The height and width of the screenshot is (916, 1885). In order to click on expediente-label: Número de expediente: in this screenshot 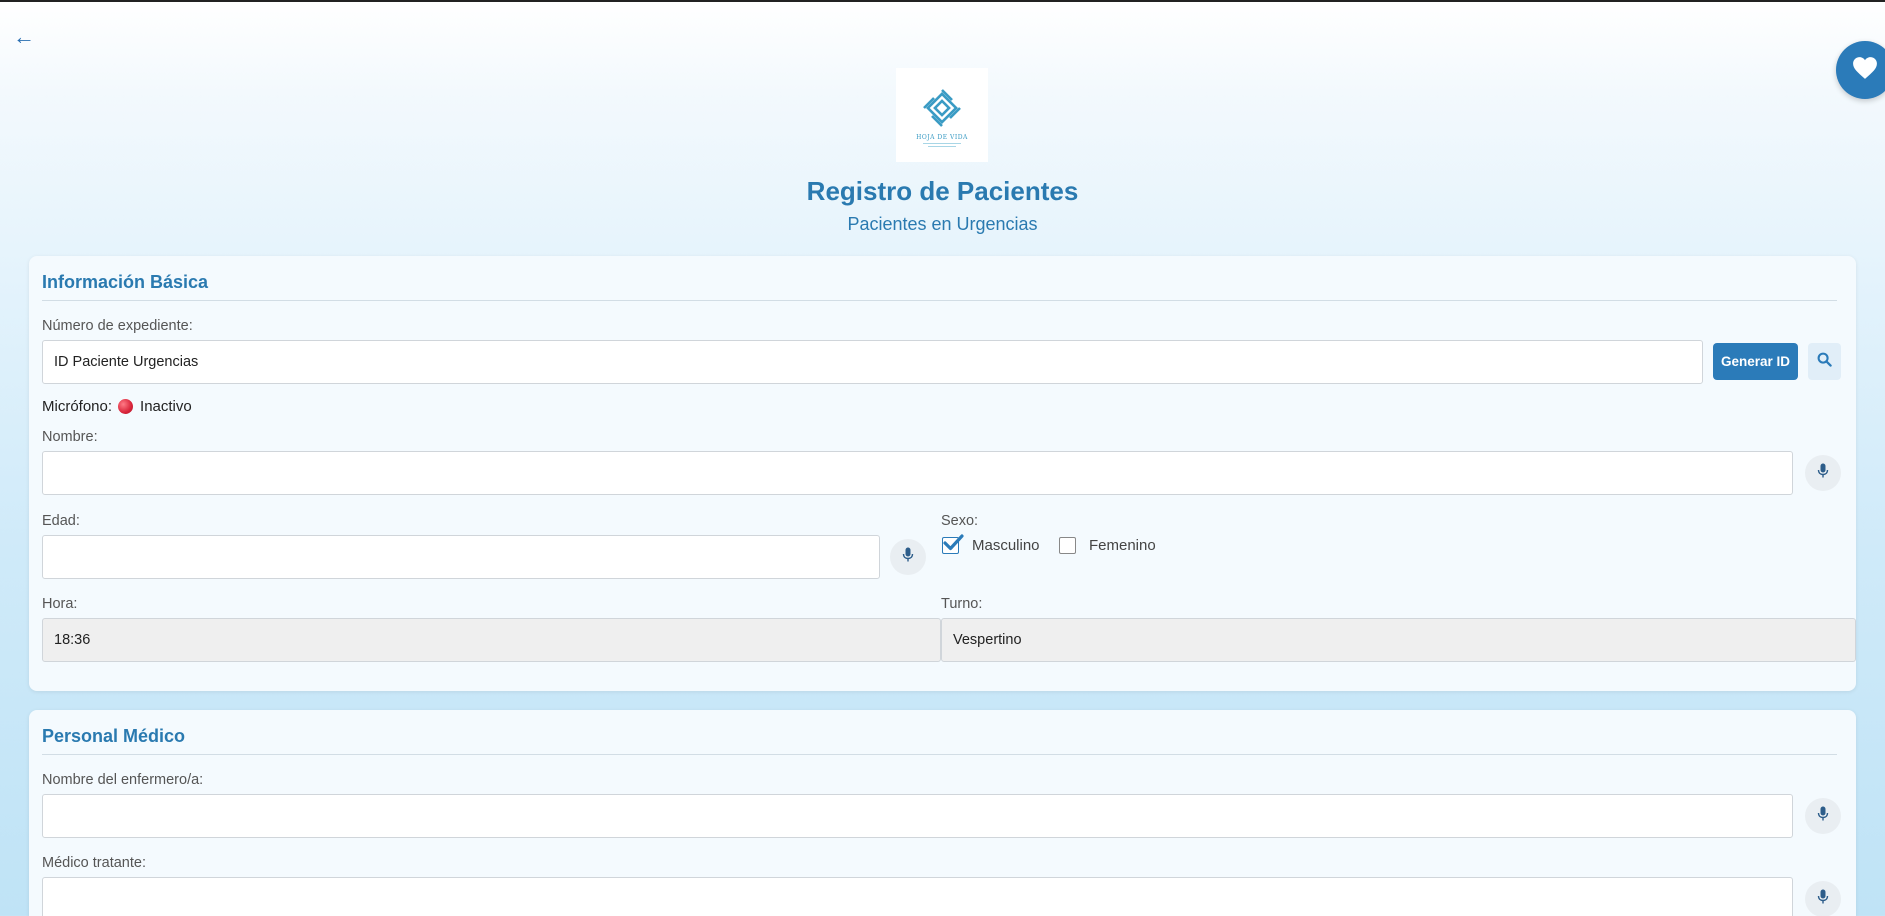, I will do `click(117, 326)`.